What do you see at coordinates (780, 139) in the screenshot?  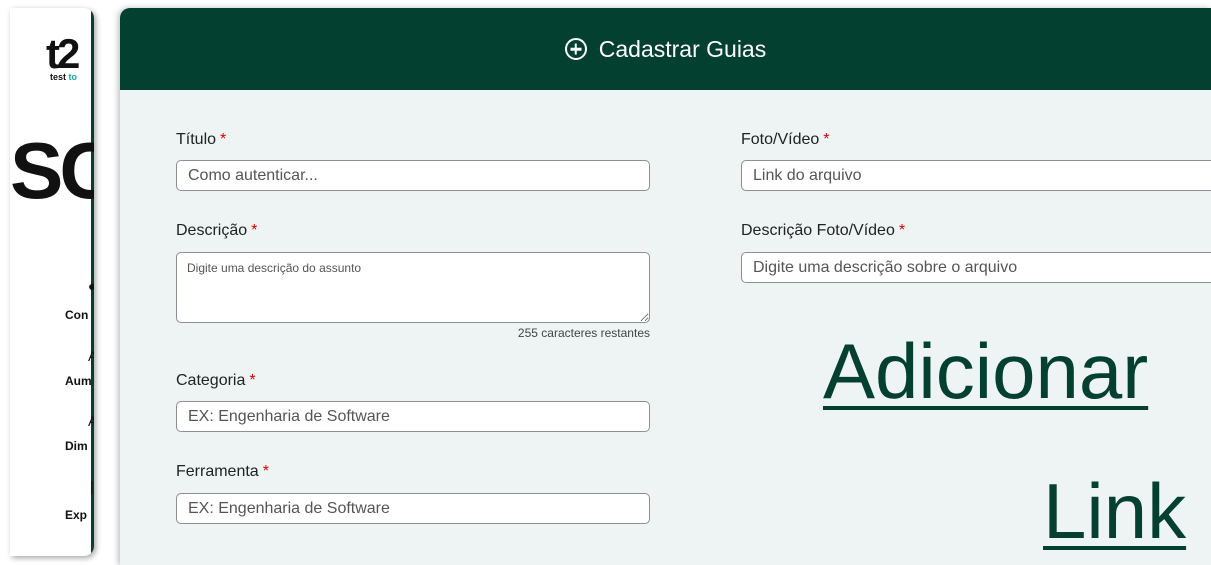 I see `foto-video-label-text: Foto/Vídeo` at bounding box center [780, 139].